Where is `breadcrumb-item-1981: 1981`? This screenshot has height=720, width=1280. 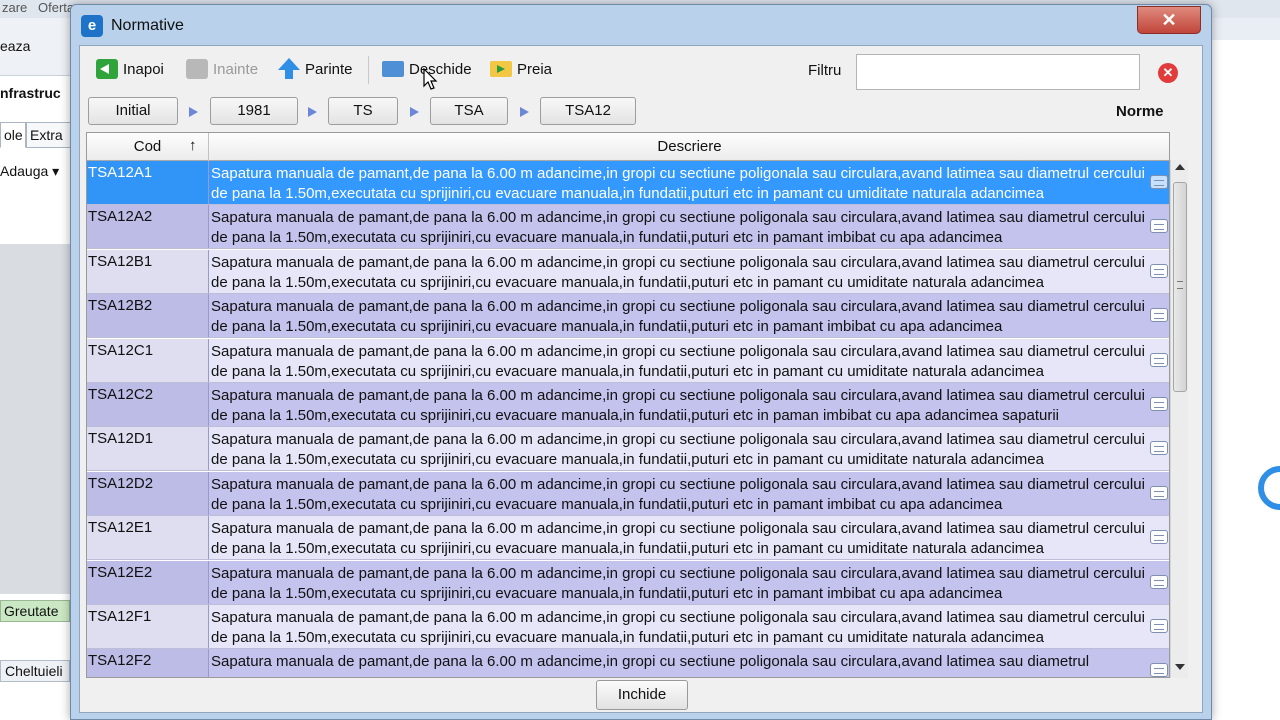 breadcrumb-item-1981: 1981 is located at coordinates (254, 111).